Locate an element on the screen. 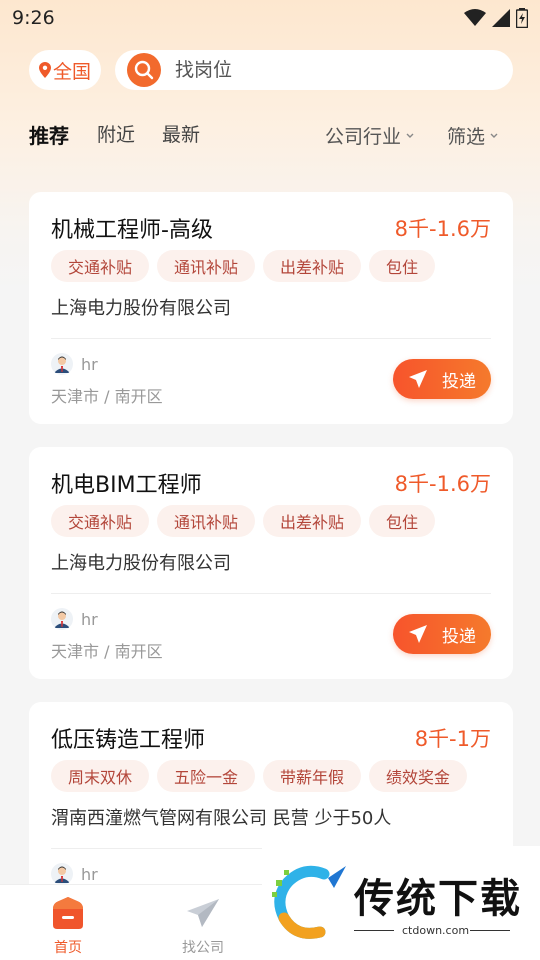 This screenshot has height=960, width=540. battery-icon is located at coordinates (522, 18).